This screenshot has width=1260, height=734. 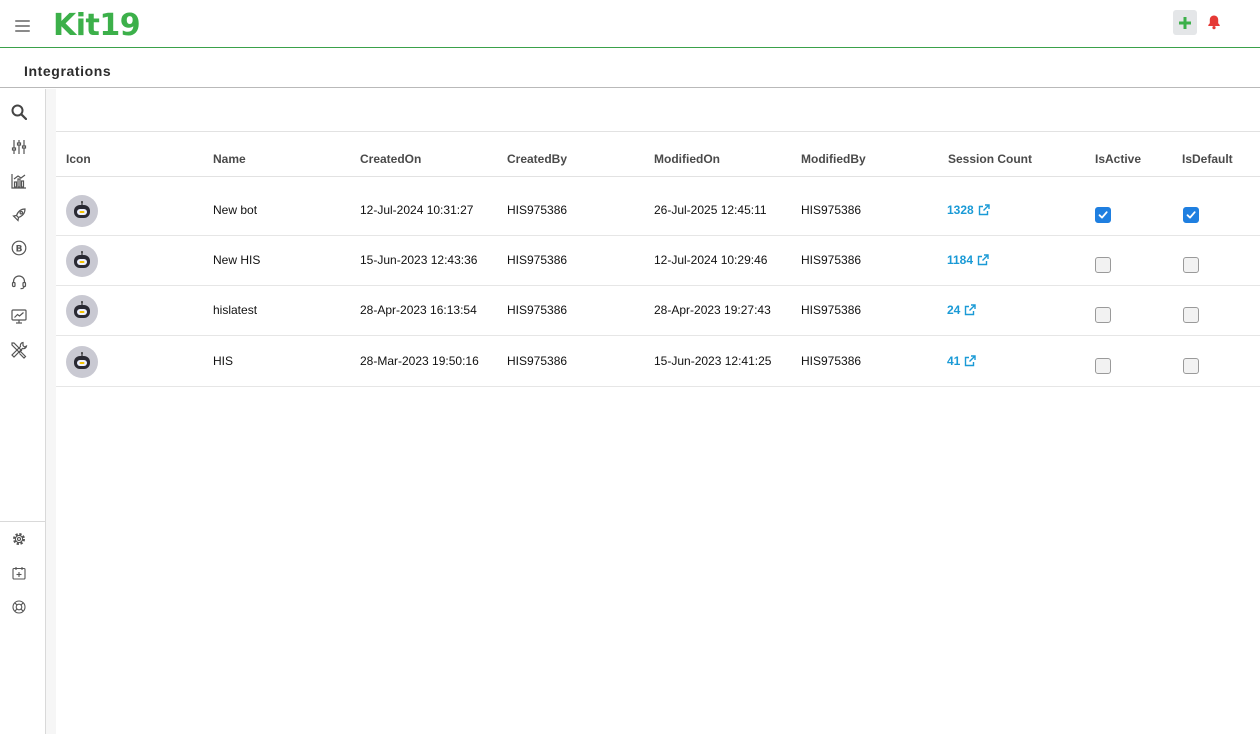 I want to click on gear-icon, so click(x=19, y=539).